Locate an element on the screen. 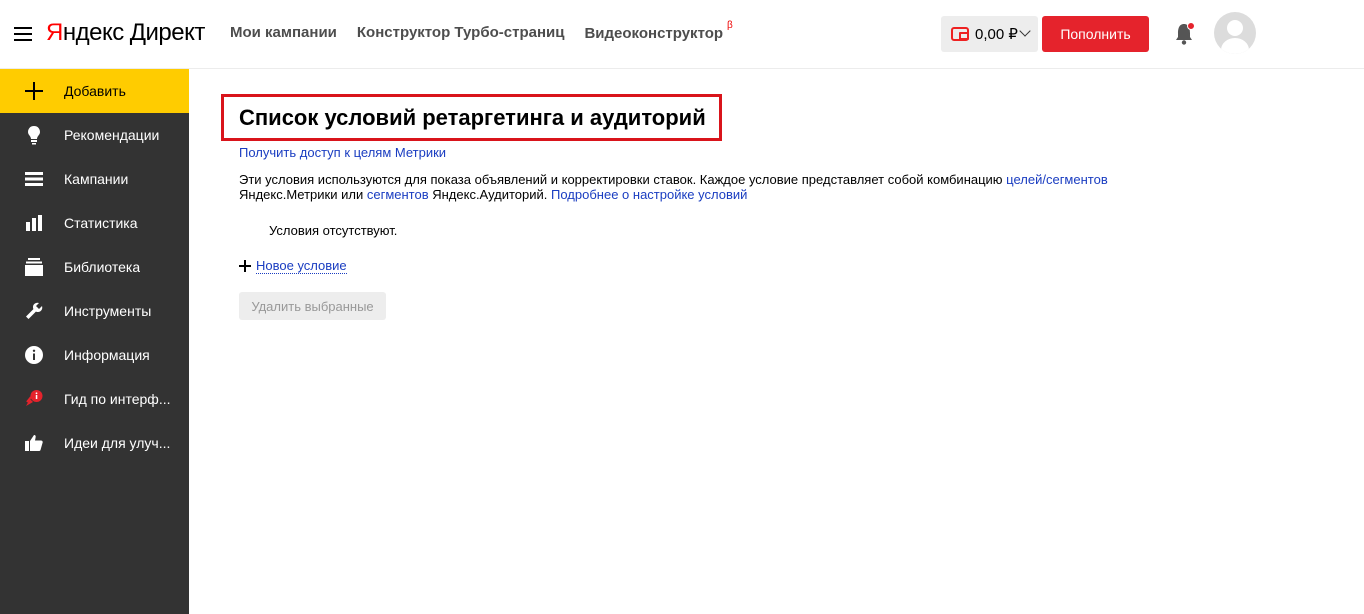 Image resolution: width=1364 pixels, height=614 pixels. notification-dot is located at coordinates (1191, 26).